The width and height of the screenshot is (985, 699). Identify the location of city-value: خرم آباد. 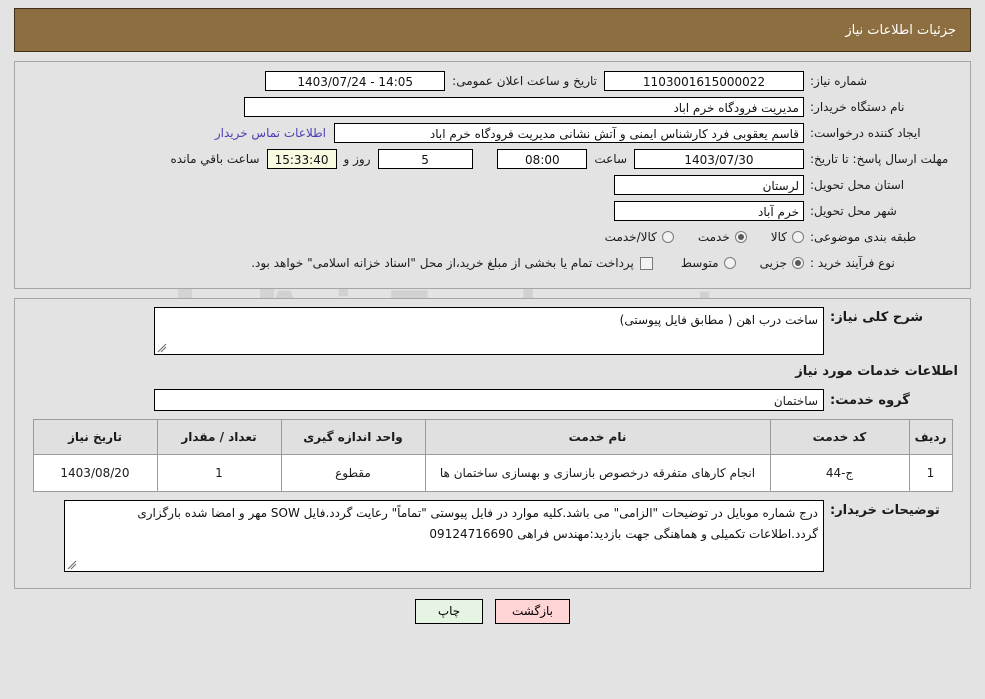
(709, 211).